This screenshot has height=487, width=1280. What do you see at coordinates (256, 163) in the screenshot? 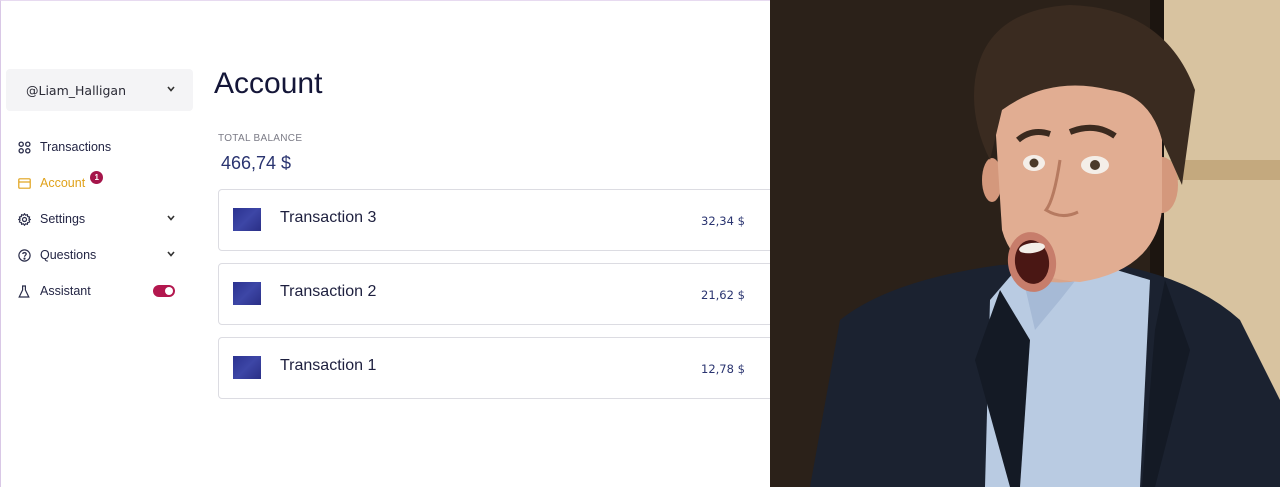
I see `total-balance-value: 466,74 $` at bounding box center [256, 163].